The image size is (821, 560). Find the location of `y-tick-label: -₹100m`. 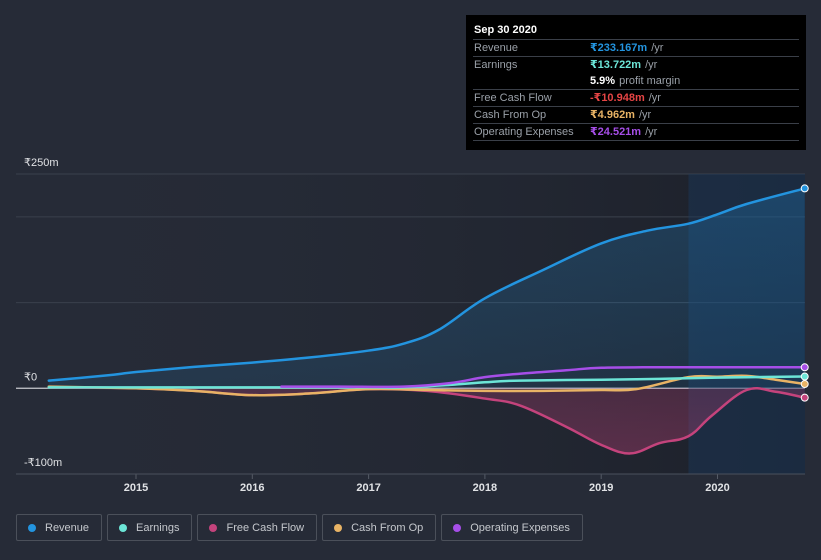

y-tick-label: -₹100m is located at coordinates (43, 463).